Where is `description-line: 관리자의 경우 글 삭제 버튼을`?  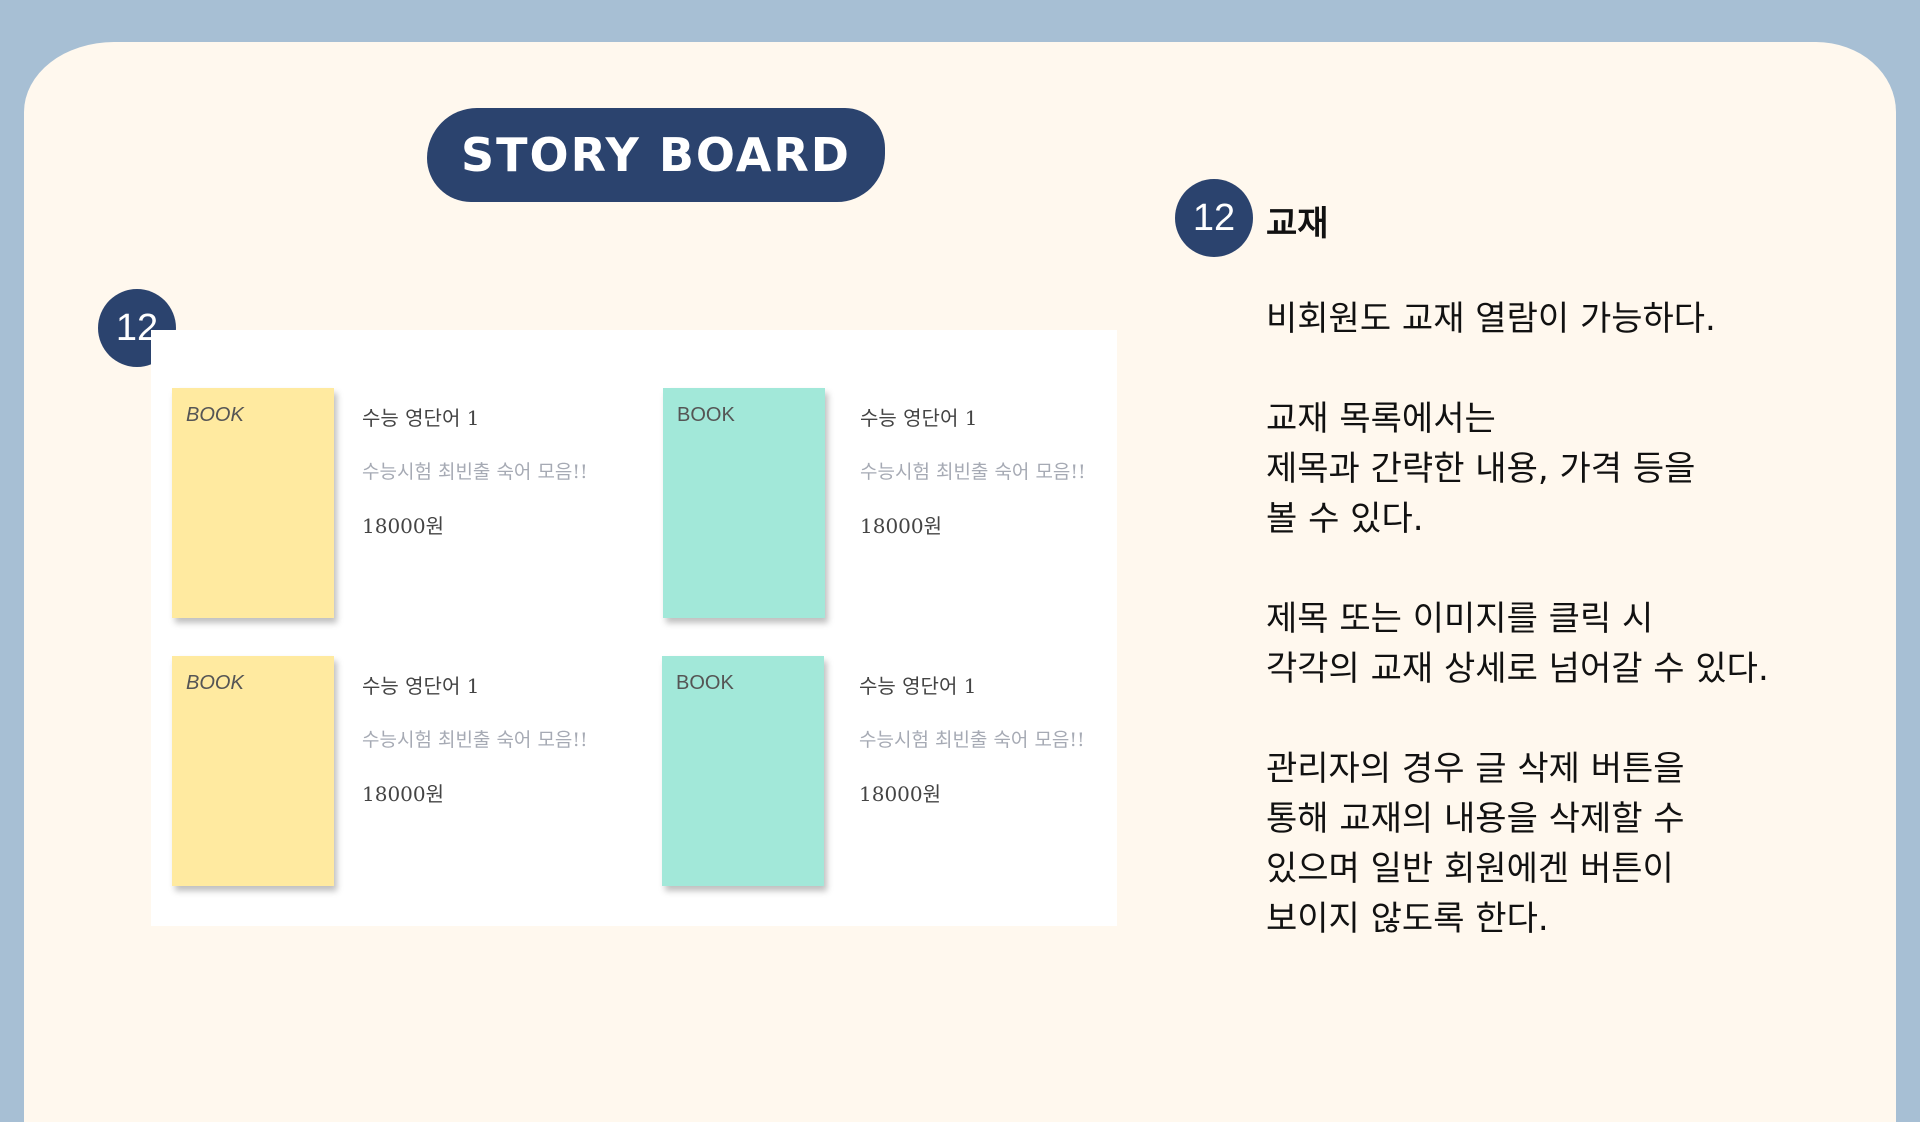 description-line: 관리자의 경우 글 삭제 버튼을 is located at coordinates (1475, 769).